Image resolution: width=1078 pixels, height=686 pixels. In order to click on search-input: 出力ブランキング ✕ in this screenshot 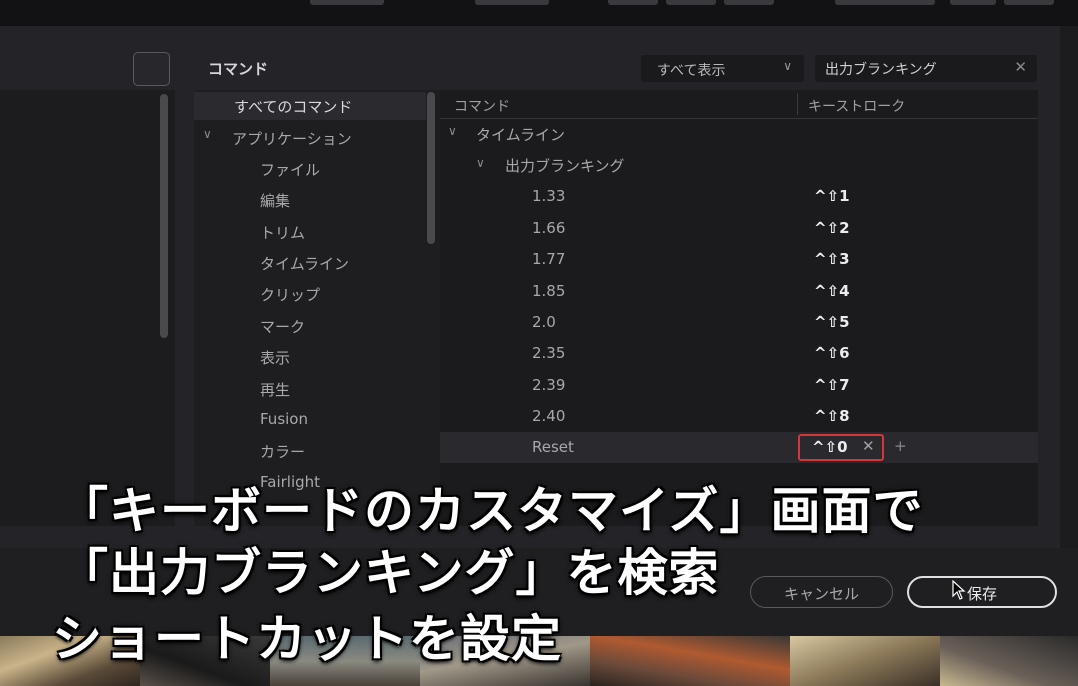, I will do `click(926, 68)`.